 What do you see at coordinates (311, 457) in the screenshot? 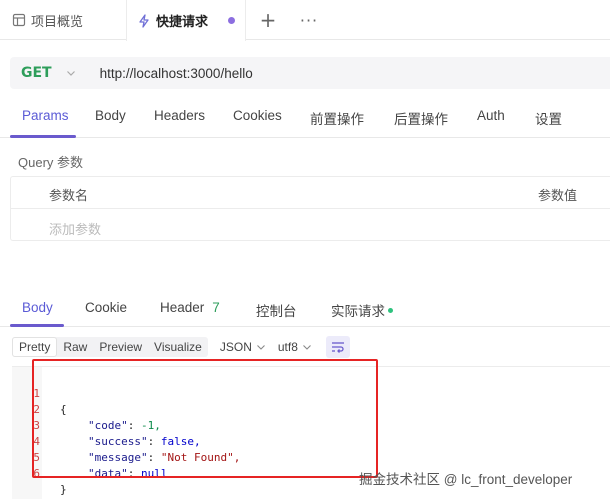
I see `code-line: 5 "data": null` at bounding box center [311, 457].